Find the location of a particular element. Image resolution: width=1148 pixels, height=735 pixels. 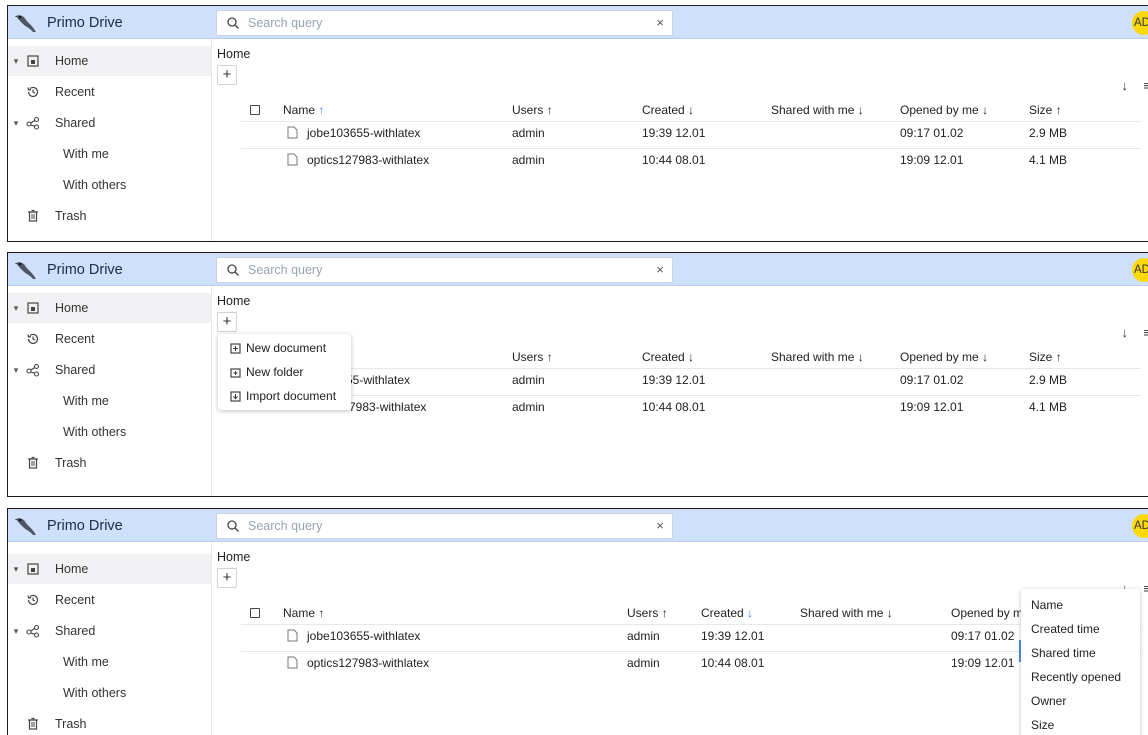

top-bar: Primo Drive × AD is located at coordinates (578, 22).